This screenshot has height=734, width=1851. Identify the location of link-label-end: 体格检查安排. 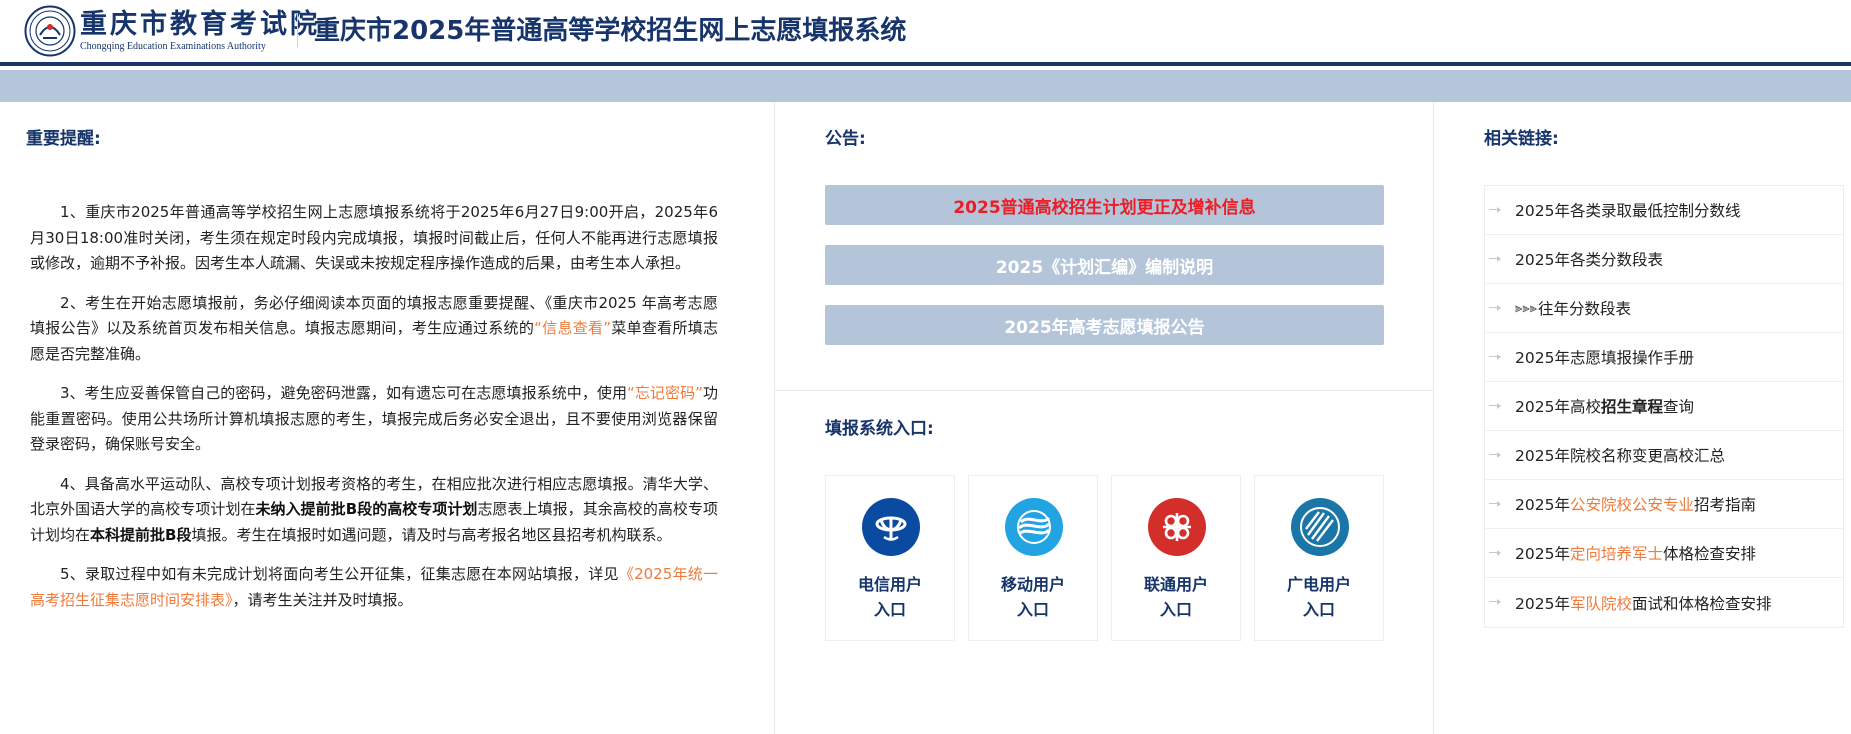
(1709, 554).